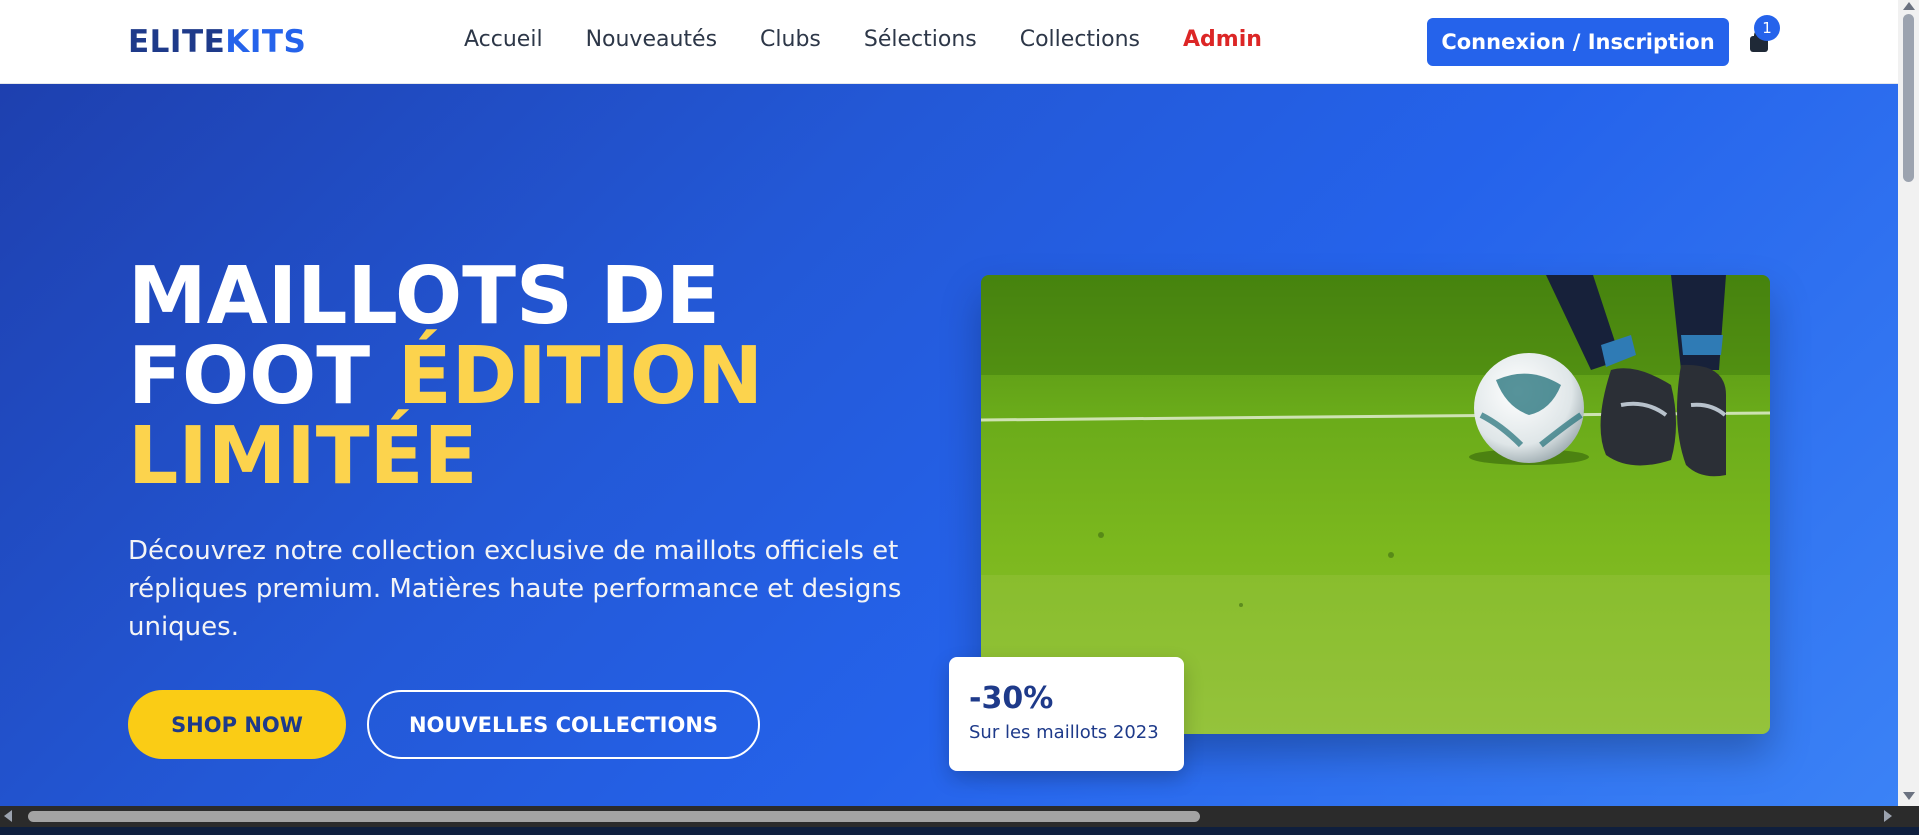 Image resolution: width=1919 pixels, height=835 pixels. I want to click on horizontal-scroll-thumb, so click(614, 816).